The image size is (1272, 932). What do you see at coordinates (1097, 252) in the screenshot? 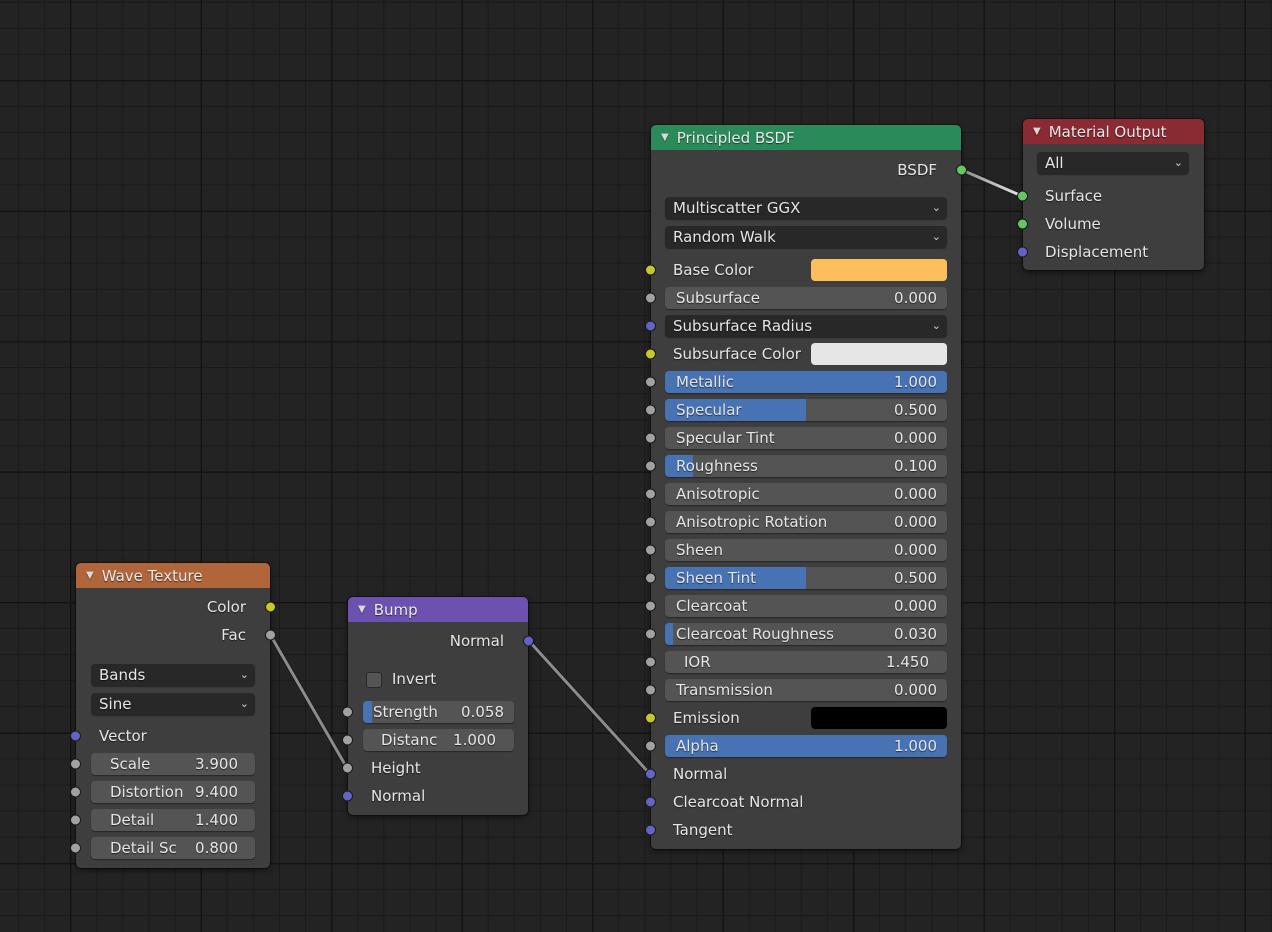
I see `input-label: Displacement` at bounding box center [1097, 252].